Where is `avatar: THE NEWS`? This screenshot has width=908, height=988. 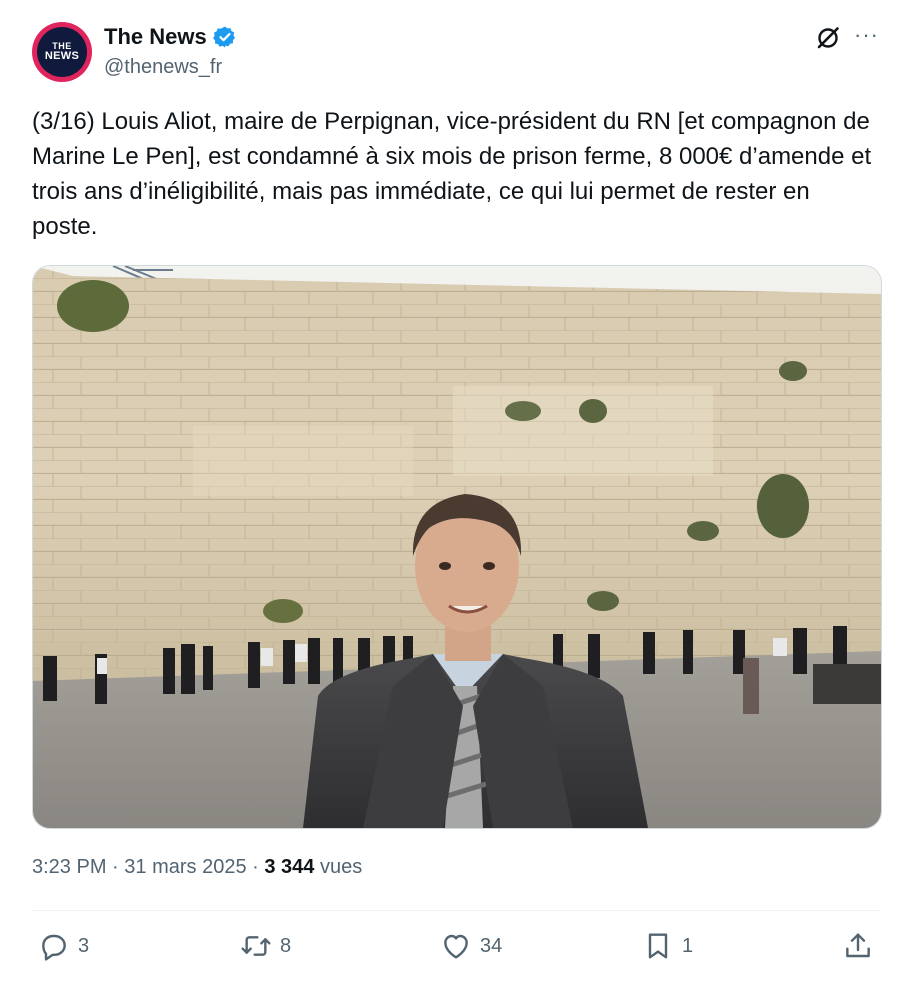
avatar: THE NEWS is located at coordinates (62, 52).